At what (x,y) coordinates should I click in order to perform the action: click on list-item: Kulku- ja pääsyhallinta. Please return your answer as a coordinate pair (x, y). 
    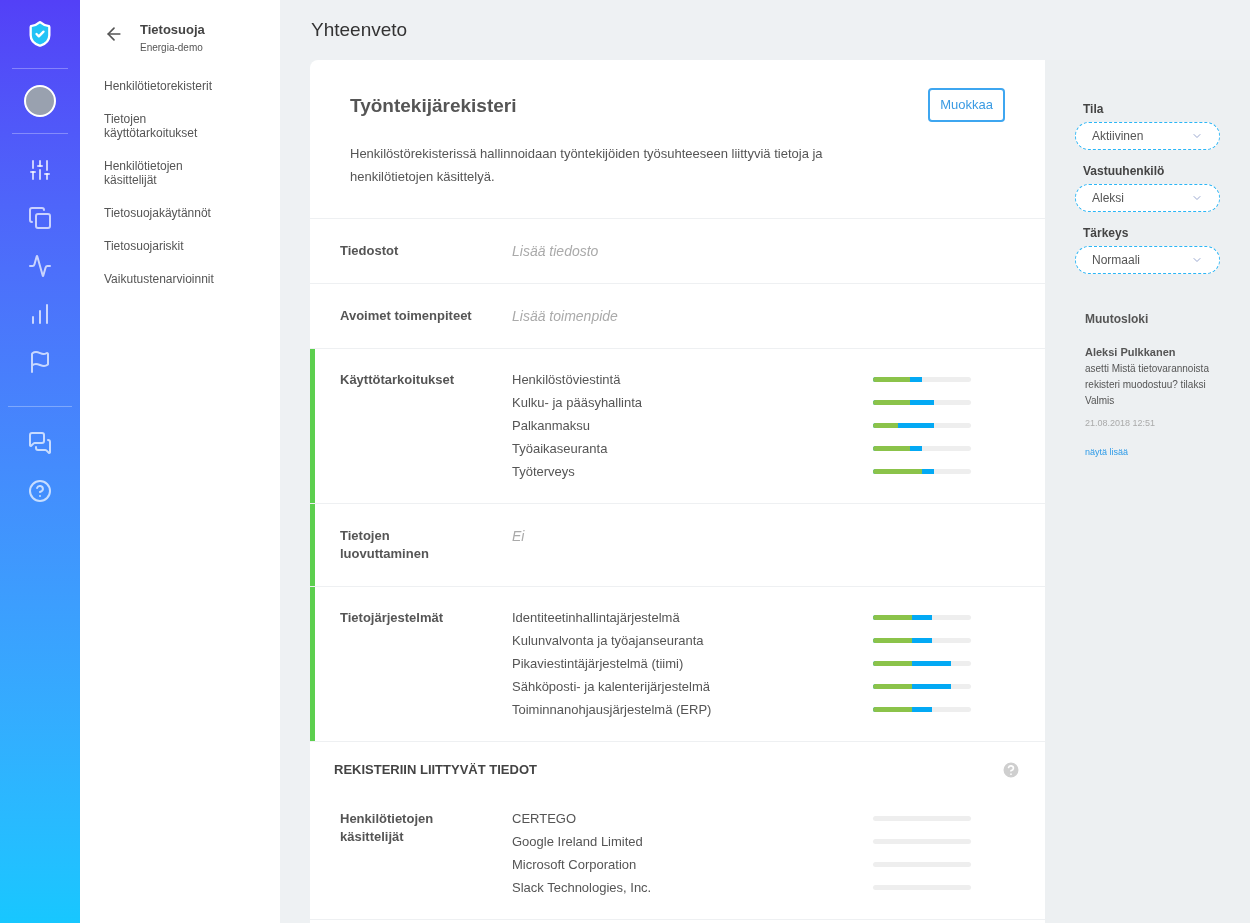
    Looking at the image, I should click on (577, 402).